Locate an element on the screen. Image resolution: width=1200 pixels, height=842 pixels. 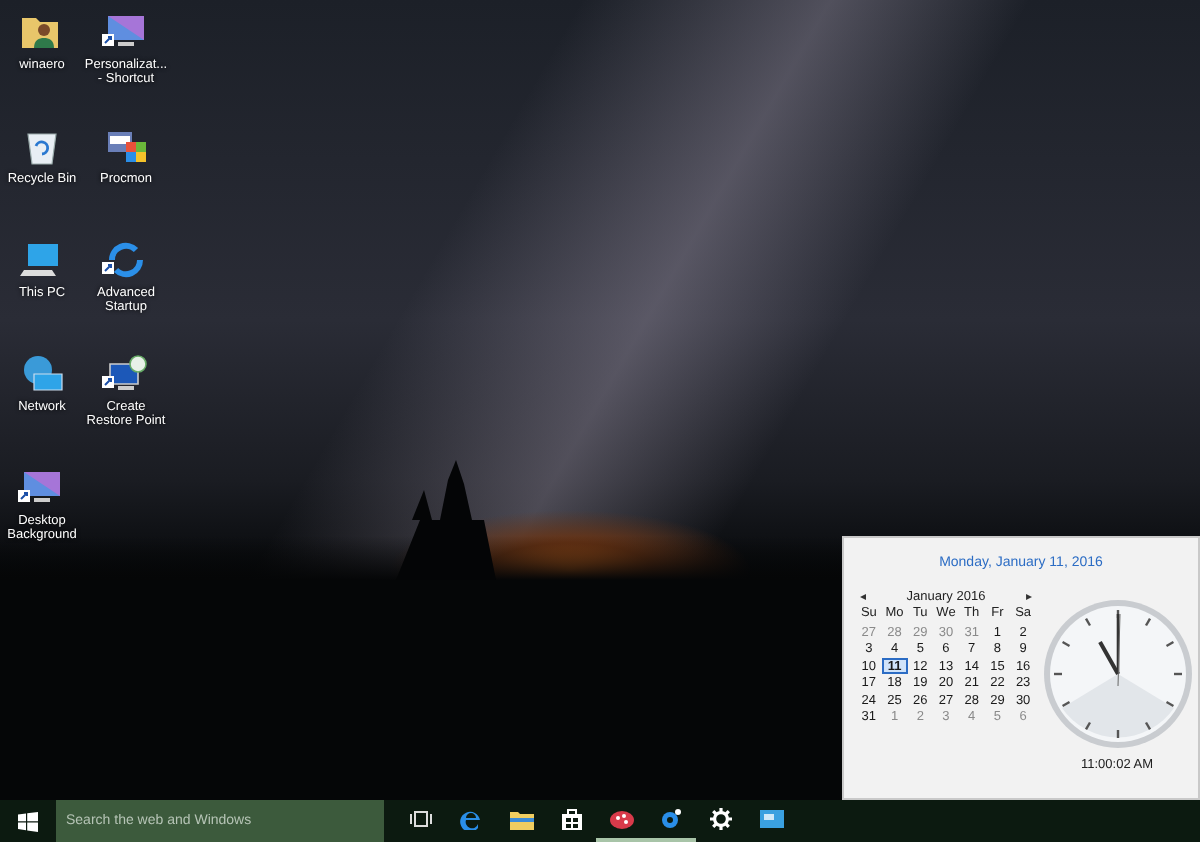
monitor-icon is located at coordinates (771, 819).